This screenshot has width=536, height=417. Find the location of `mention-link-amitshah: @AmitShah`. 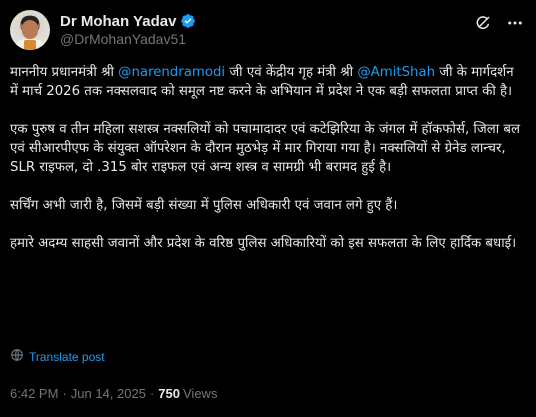

mention-link-amitshah: @AmitShah is located at coordinates (396, 72).